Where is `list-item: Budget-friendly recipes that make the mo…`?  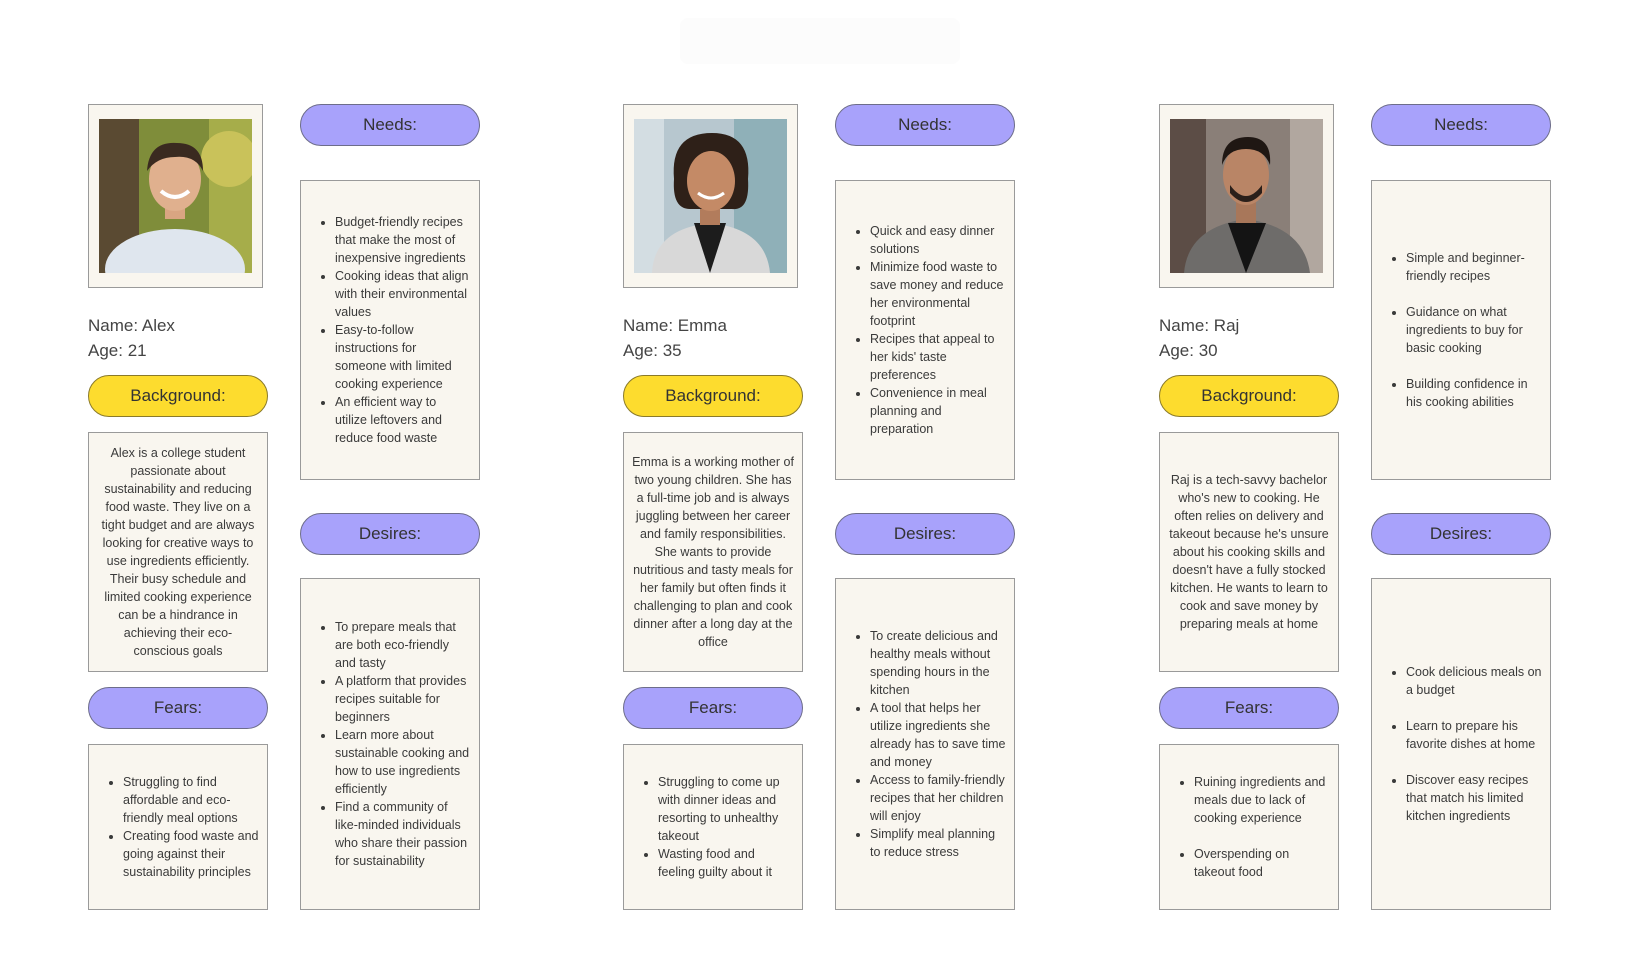 list-item: Budget-friendly recipes that make the mo… is located at coordinates (403, 240).